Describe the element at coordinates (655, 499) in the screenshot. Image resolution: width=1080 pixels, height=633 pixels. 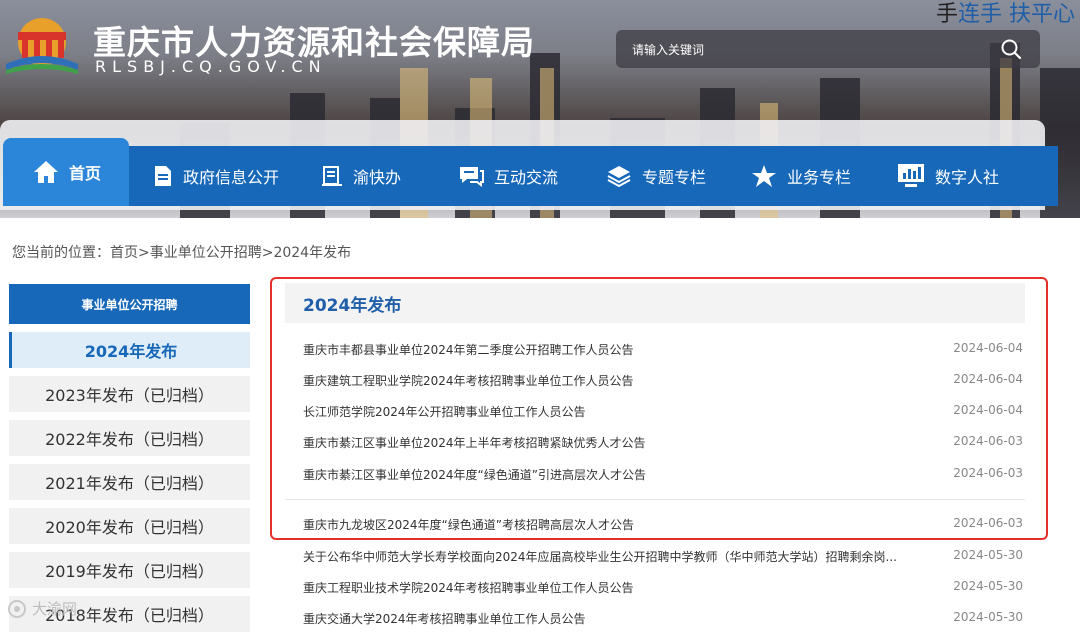
I see `list-divider` at that location.